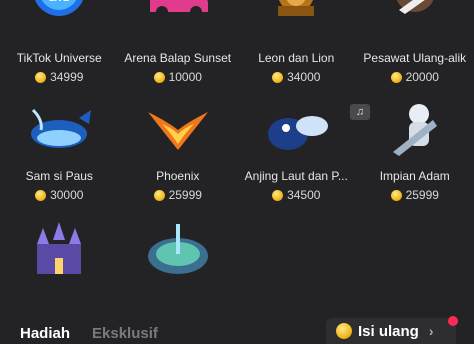  What do you see at coordinates (415, 176) in the screenshot?
I see `gift-name: Impian Adam` at bounding box center [415, 176].